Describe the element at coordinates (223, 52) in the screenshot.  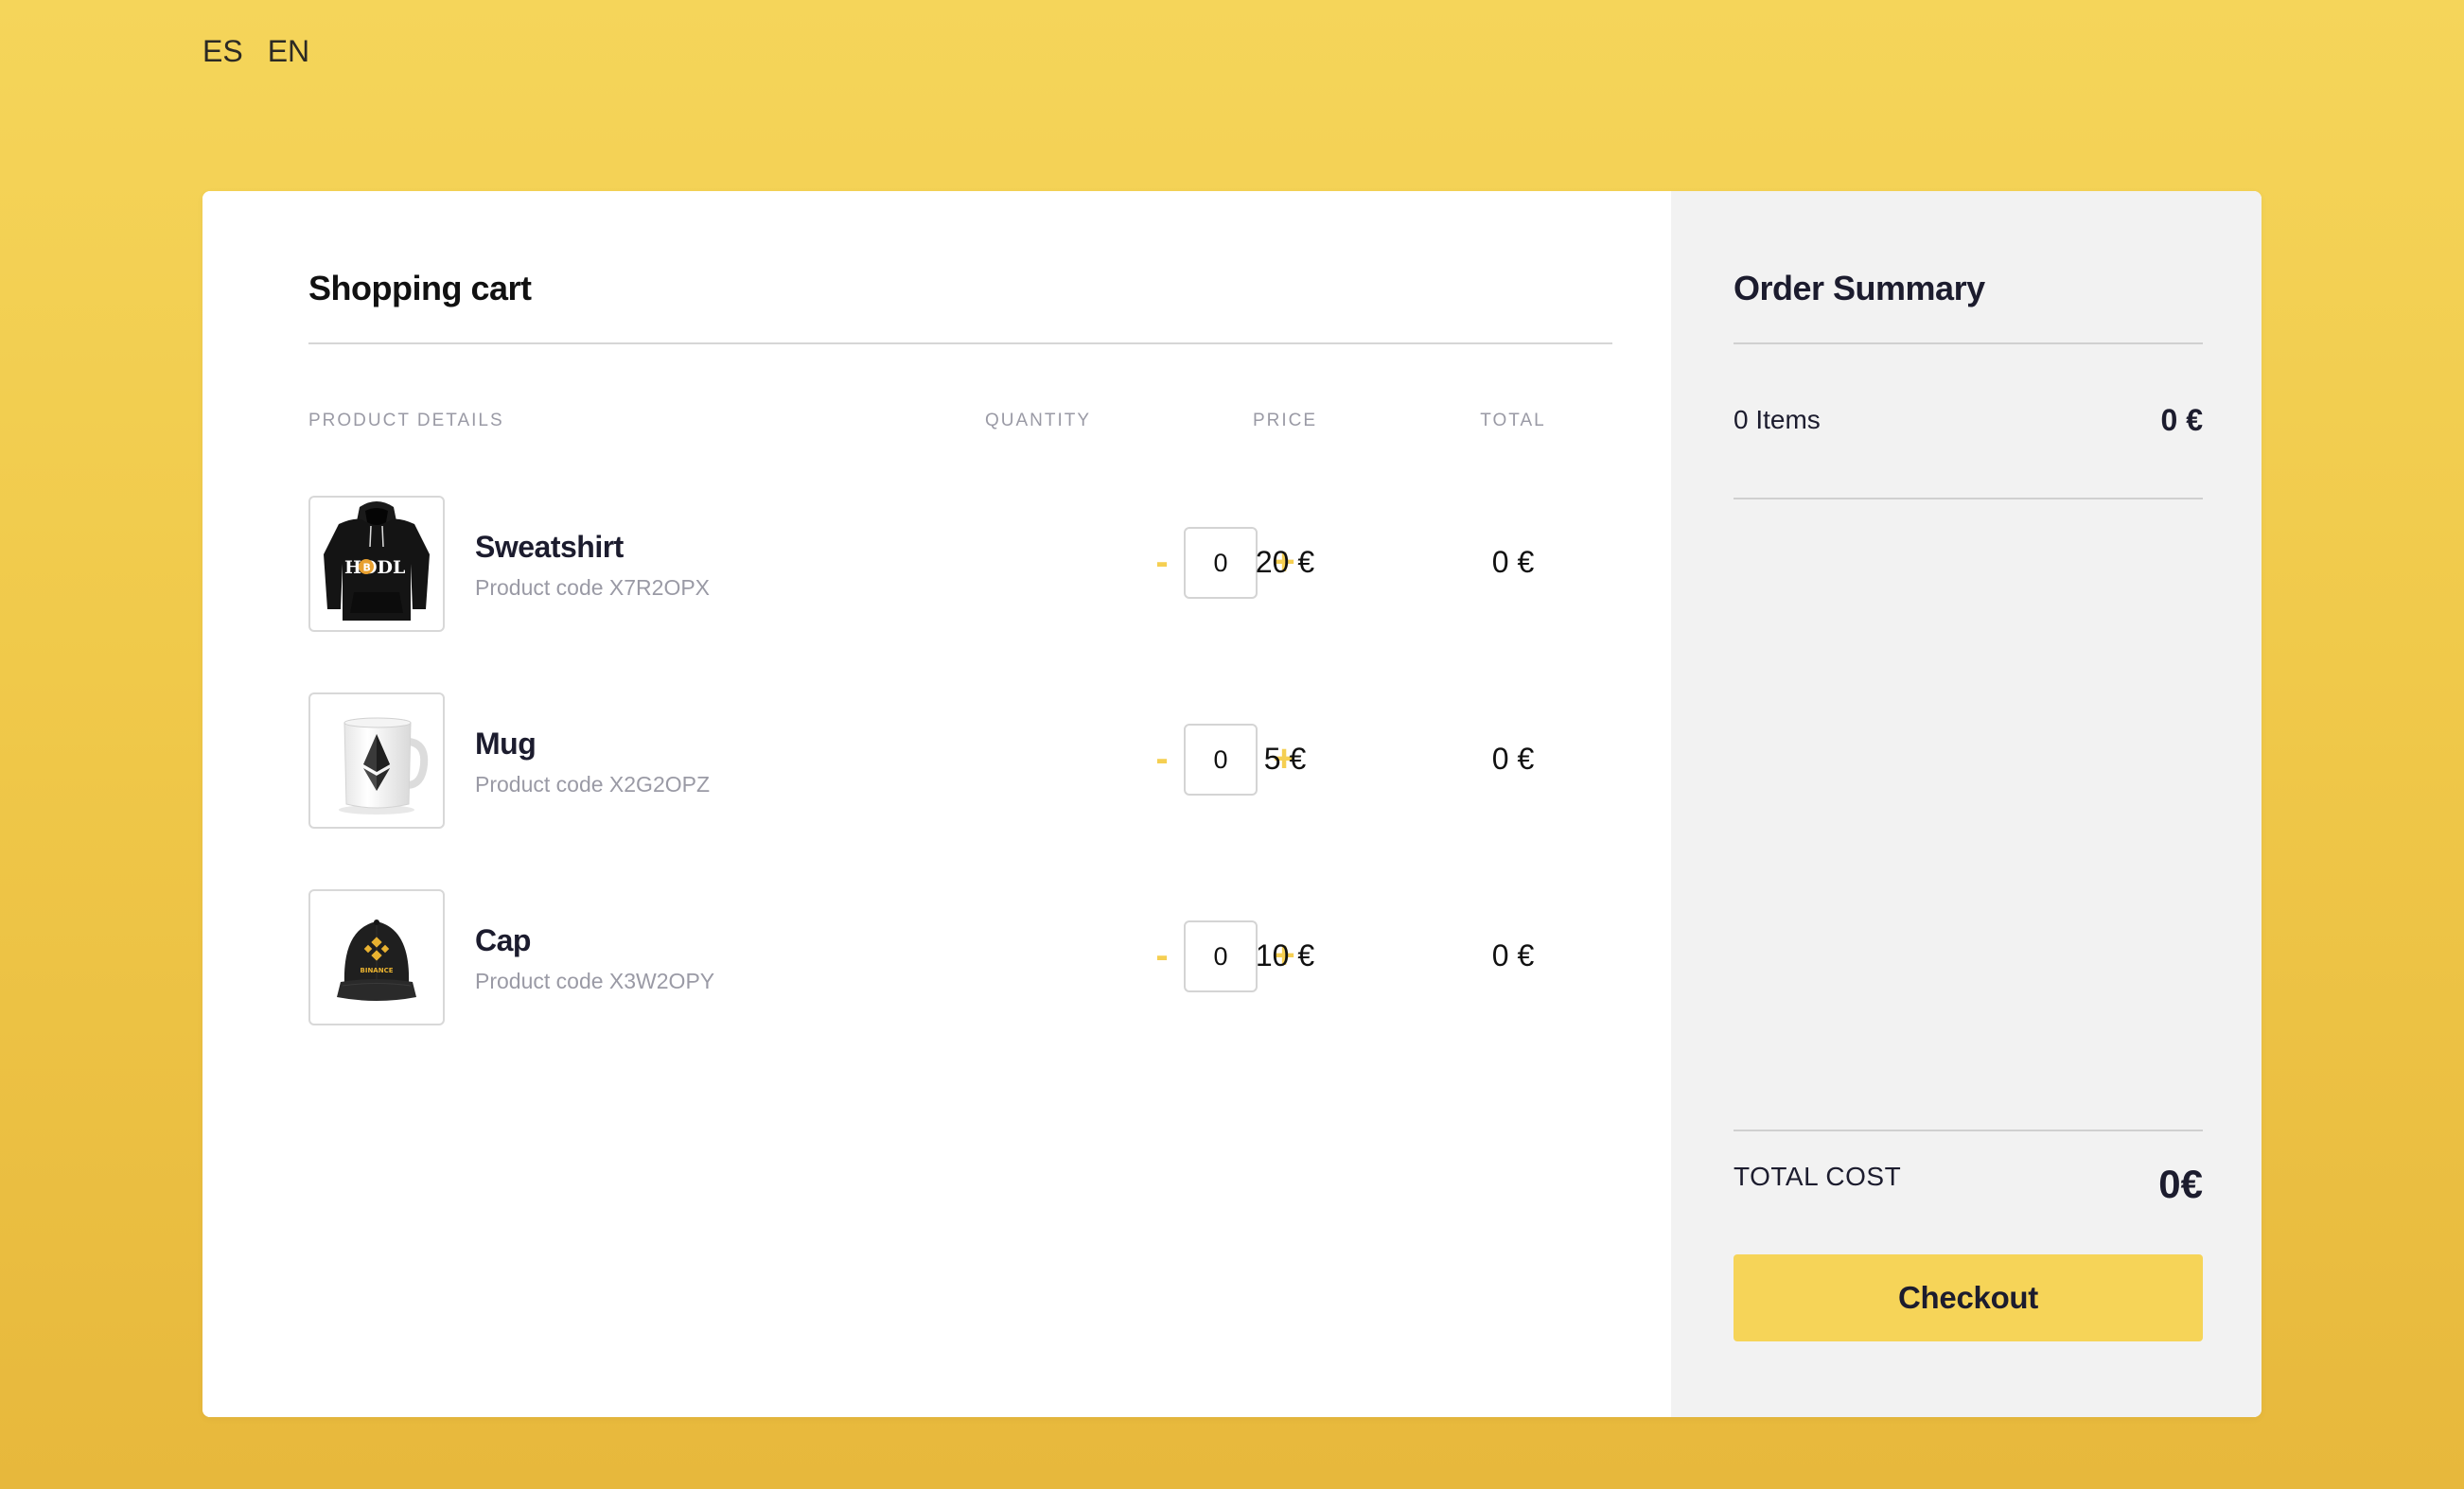
I see `language-es-link: ES` at that location.